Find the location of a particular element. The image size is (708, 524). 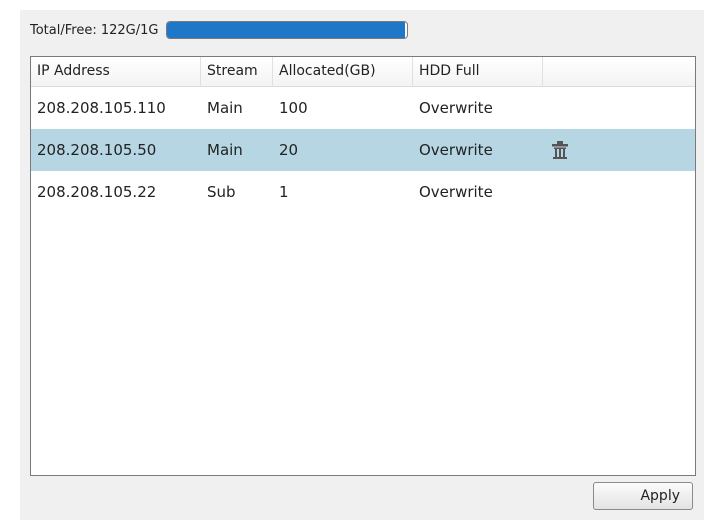

table-header: IP Address Stream Allocated(GB) HDD Full is located at coordinates (363, 72).